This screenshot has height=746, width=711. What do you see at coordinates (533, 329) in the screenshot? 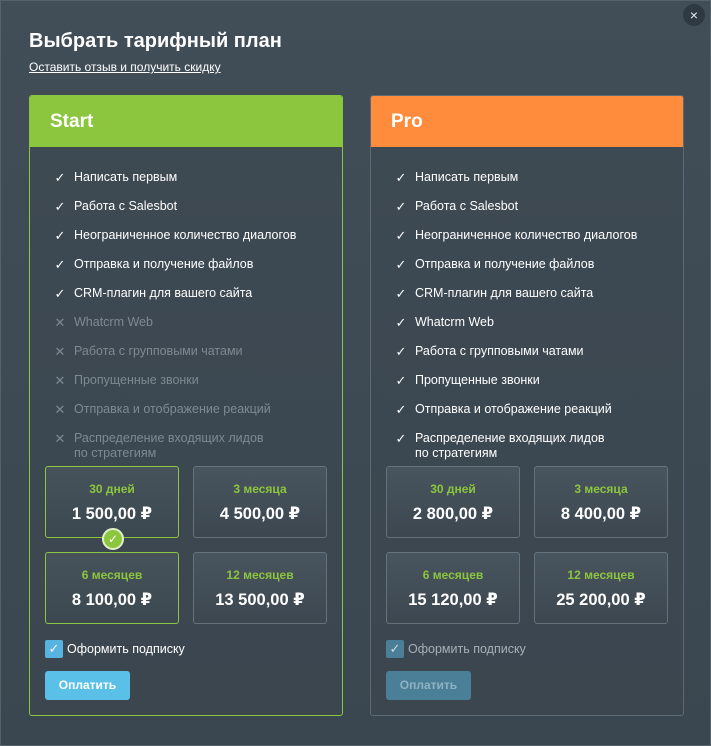
I see `feature-item: ✓ Whatcrm Web` at bounding box center [533, 329].